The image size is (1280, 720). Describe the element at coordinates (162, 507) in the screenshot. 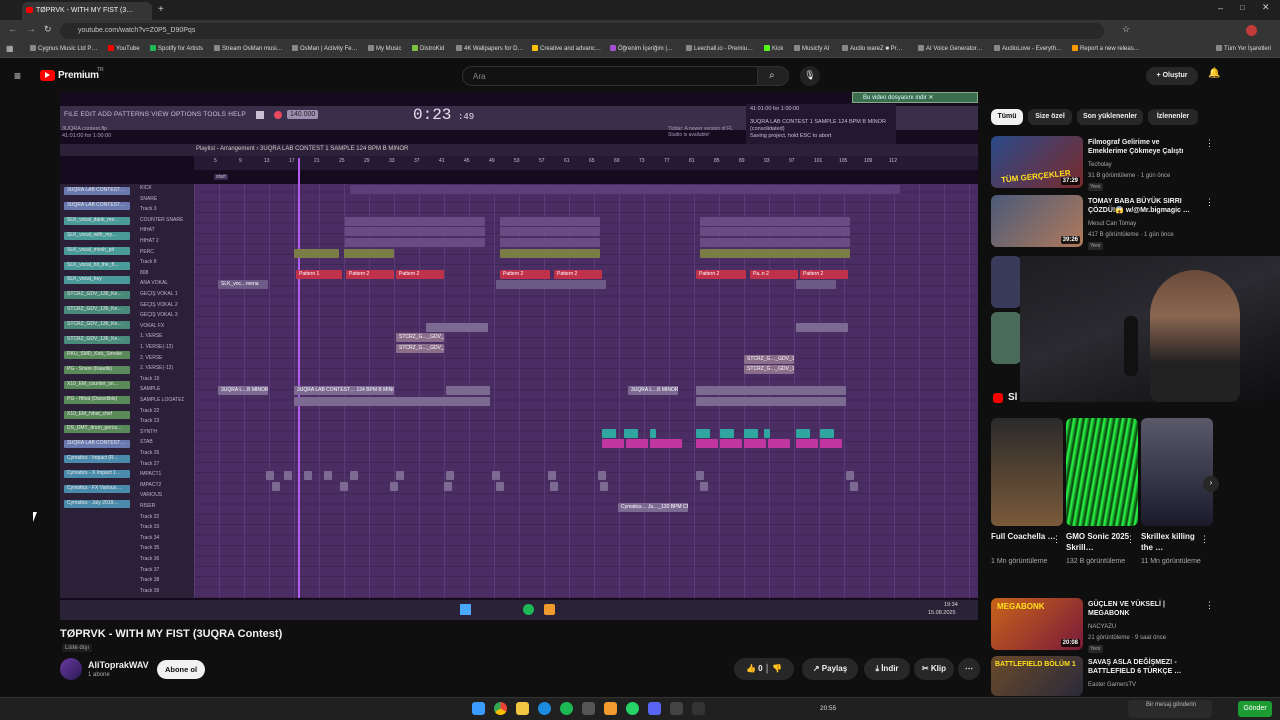

I see `playlist-track-label: RISER` at that location.